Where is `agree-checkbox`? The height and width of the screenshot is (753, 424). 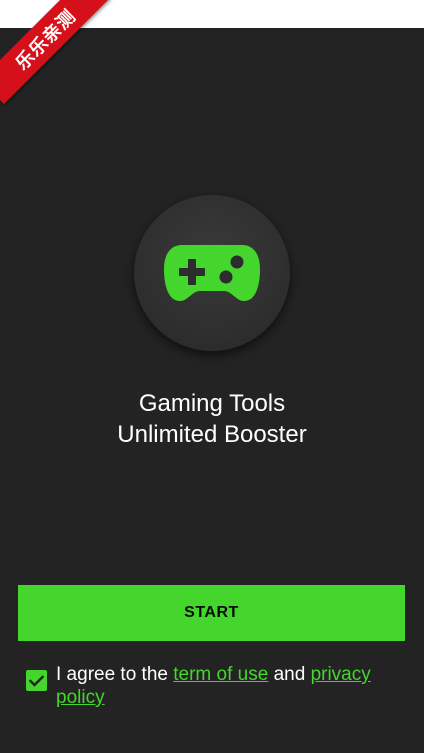
agree-checkbox is located at coordinates (36, 680).